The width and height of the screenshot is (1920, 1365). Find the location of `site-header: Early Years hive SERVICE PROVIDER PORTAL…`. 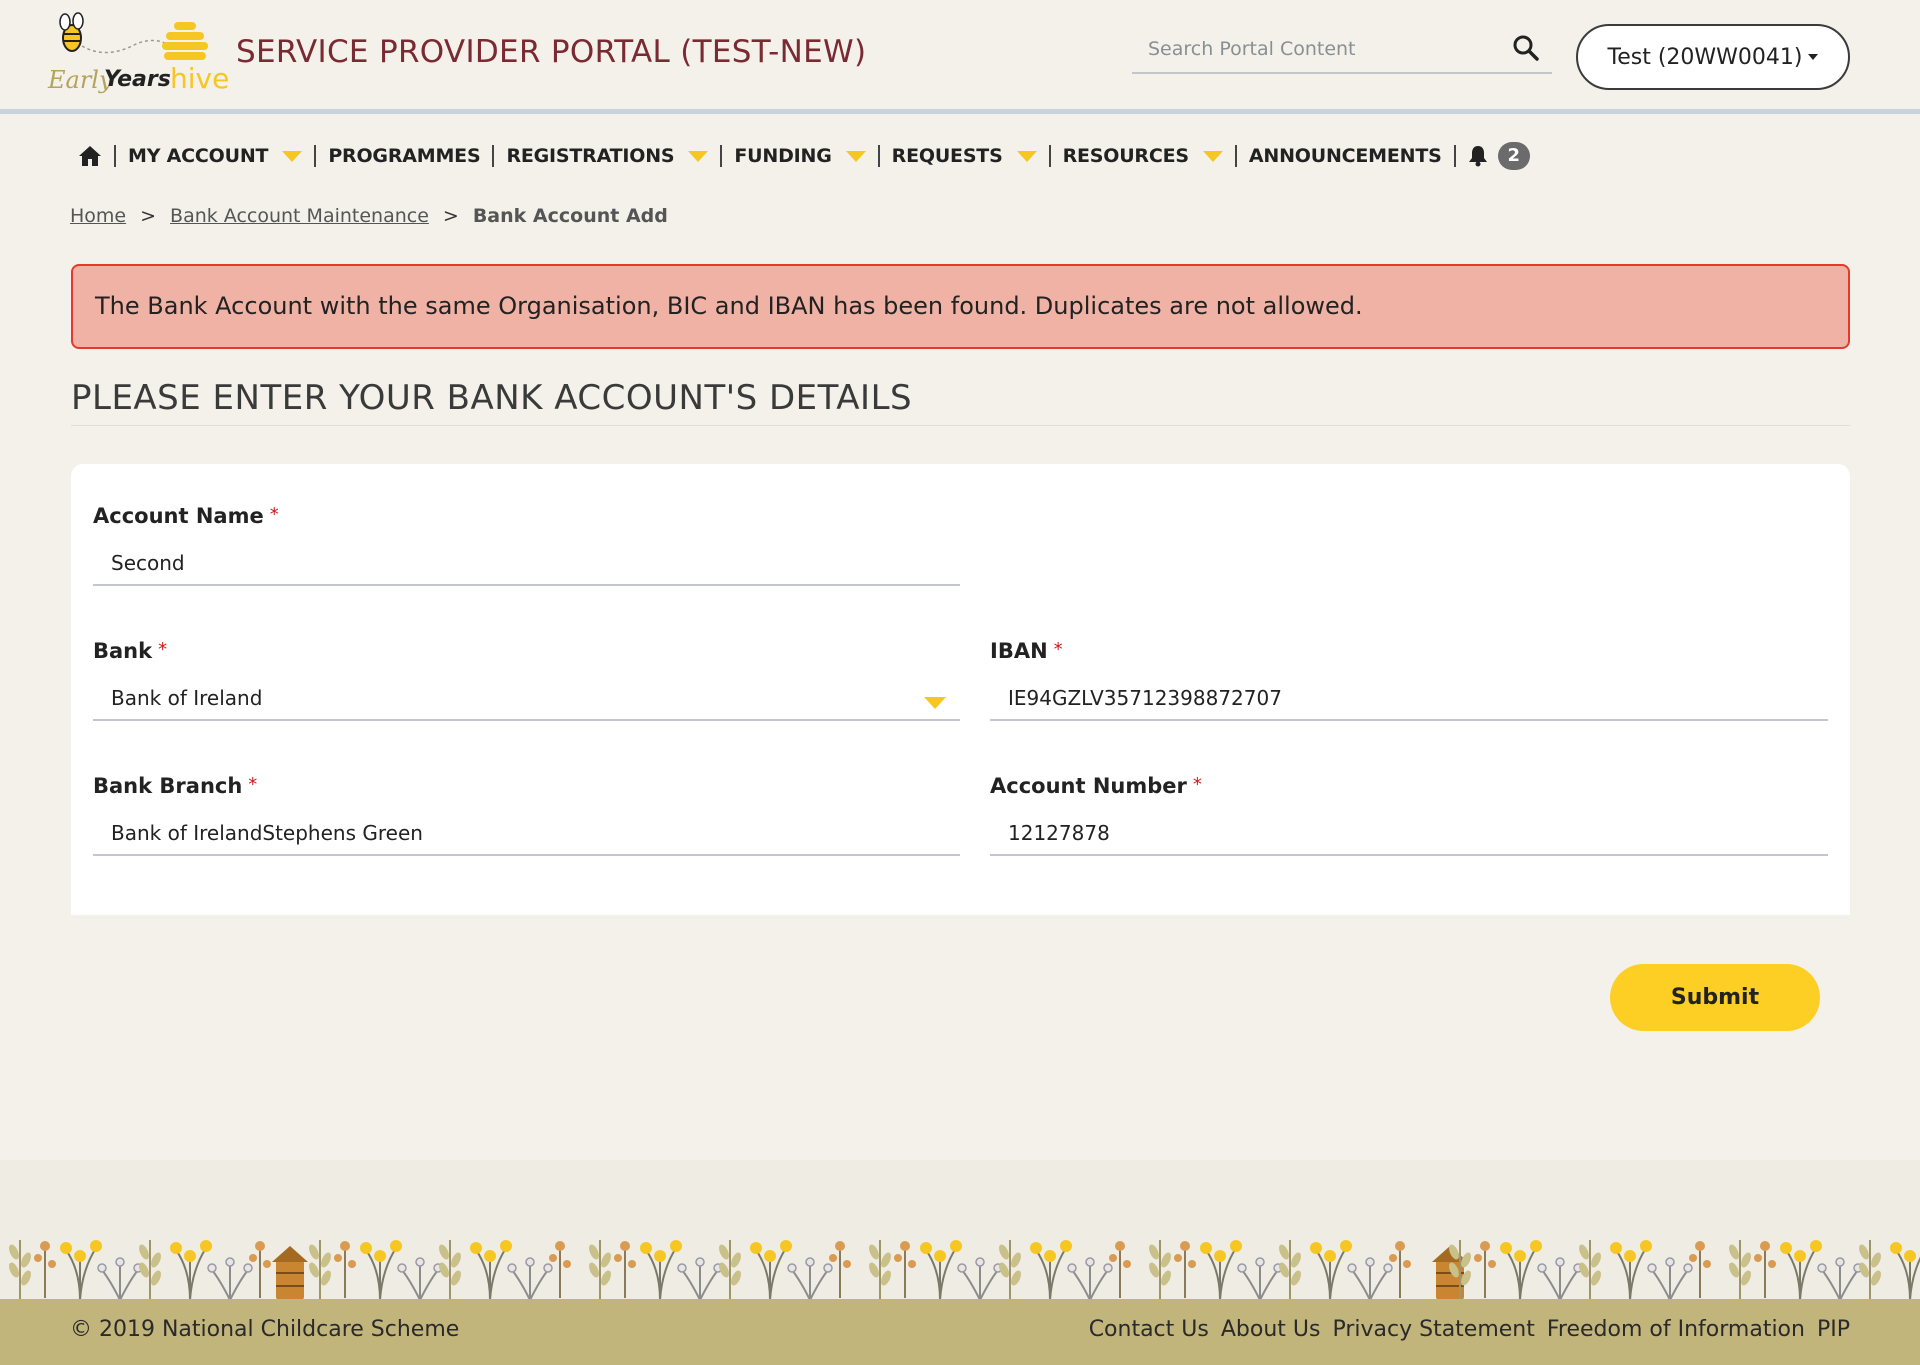

site-header: Early Years hive SERVICE PROVIDER PORTAL… is located at coordinates (960, 57).